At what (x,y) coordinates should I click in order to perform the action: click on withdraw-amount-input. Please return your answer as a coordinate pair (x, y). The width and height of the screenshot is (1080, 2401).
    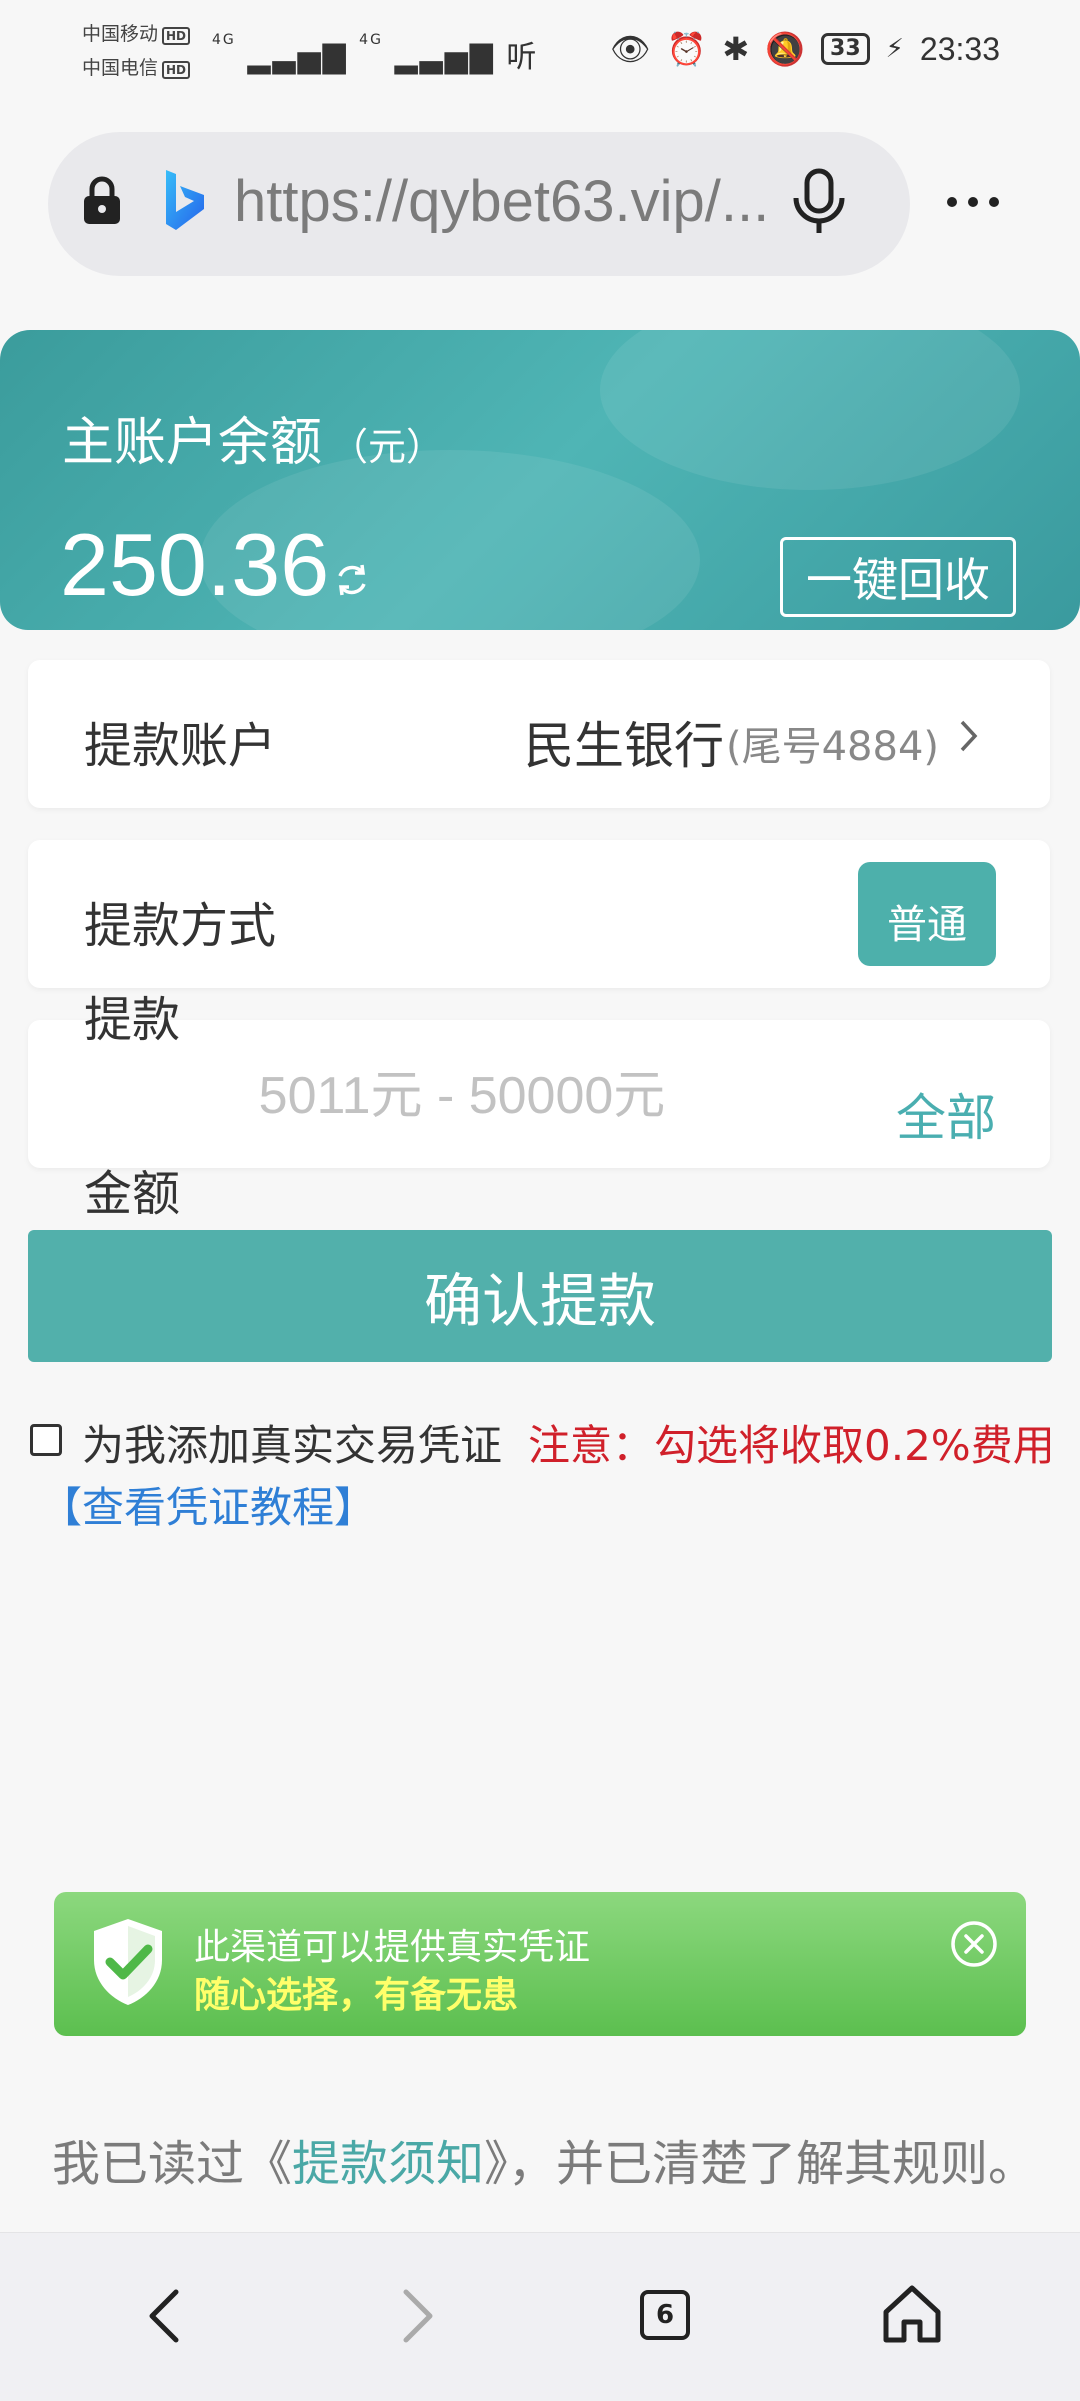
    Looking at the image, I should click on (462, 1096).